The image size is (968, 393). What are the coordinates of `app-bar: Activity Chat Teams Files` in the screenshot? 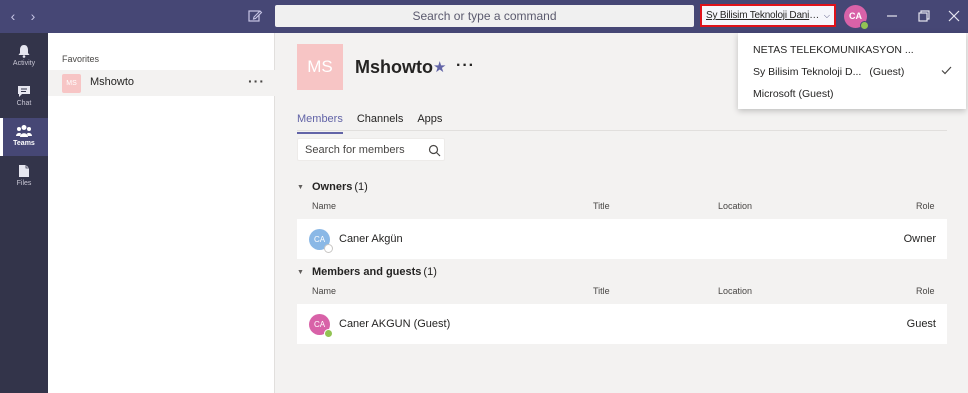 It's located at (24, 213).